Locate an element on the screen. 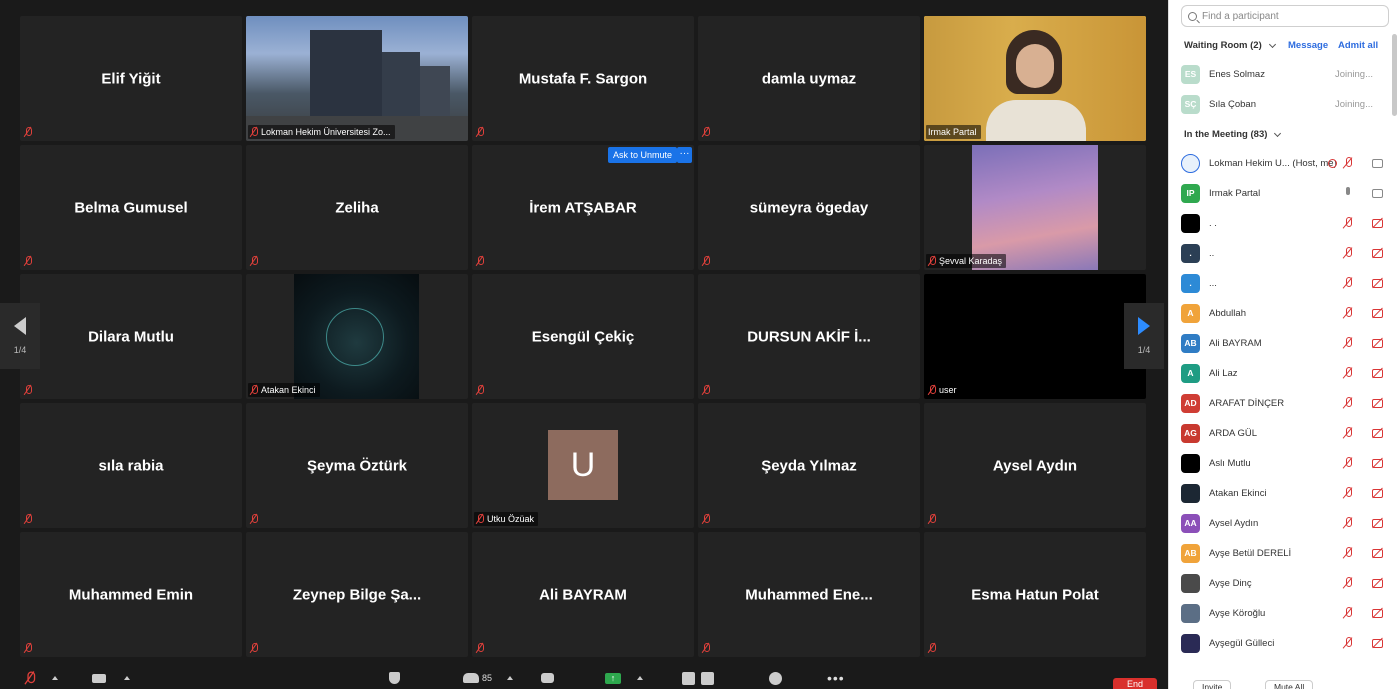 The image size is (1400, 689). tile-more-options-button: ··· is located at coordinates (684, 155).